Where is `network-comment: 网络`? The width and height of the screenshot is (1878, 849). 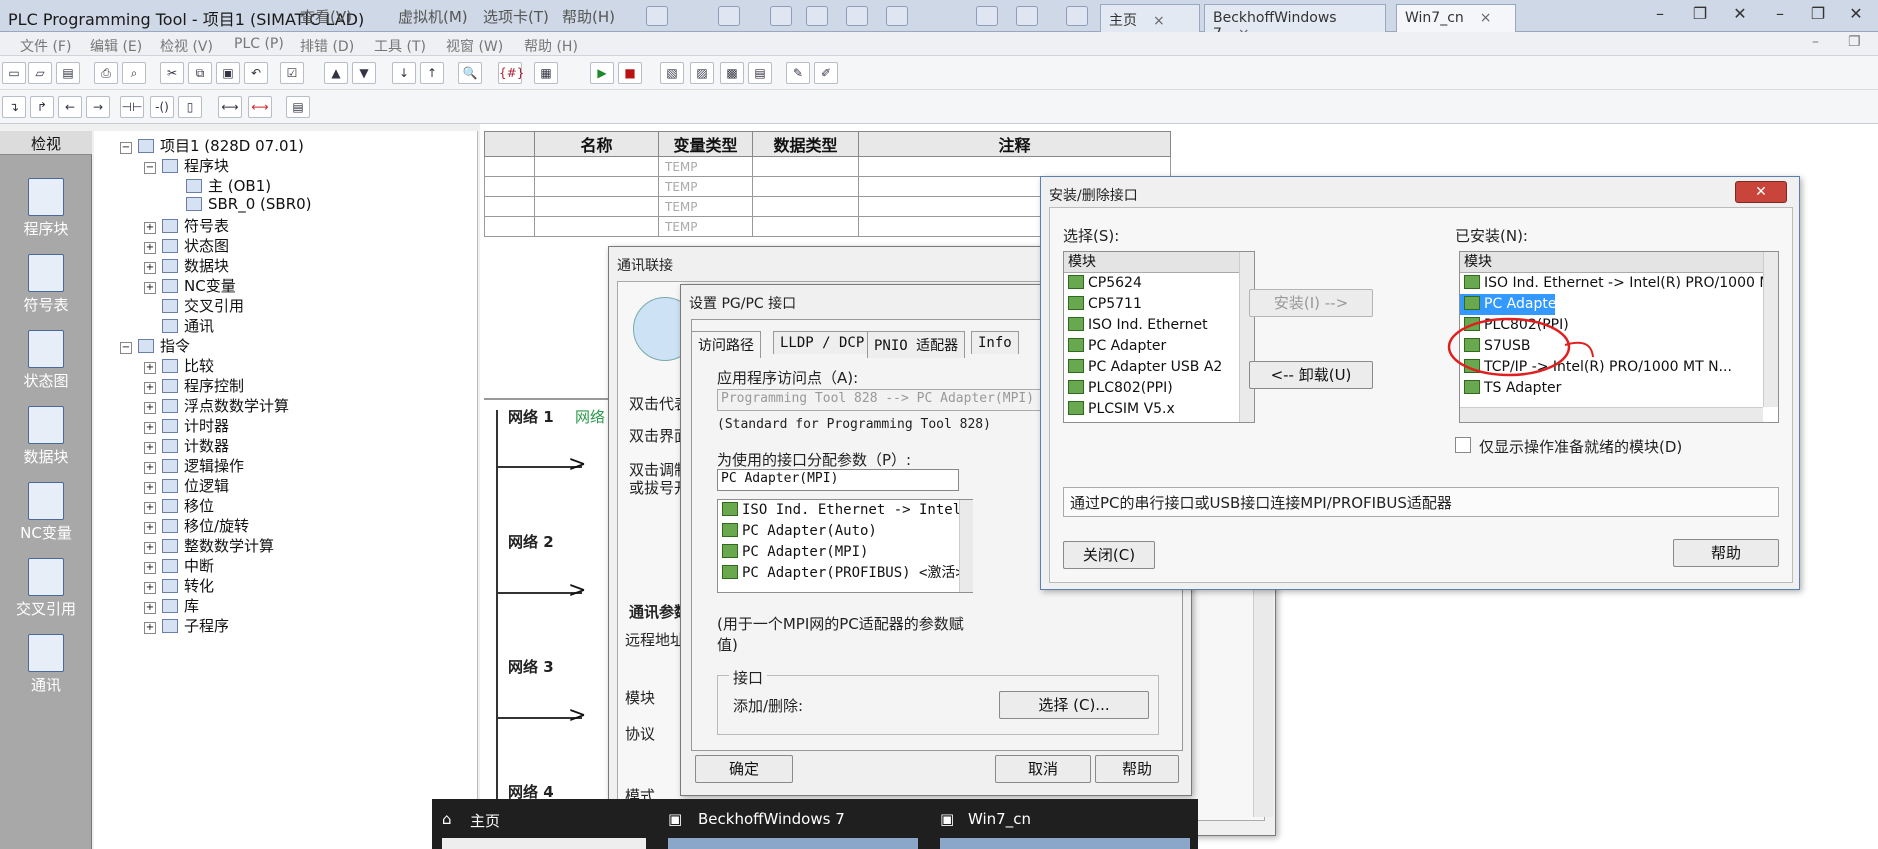 network-comment: 网络 is located at coordinates (590, 416).